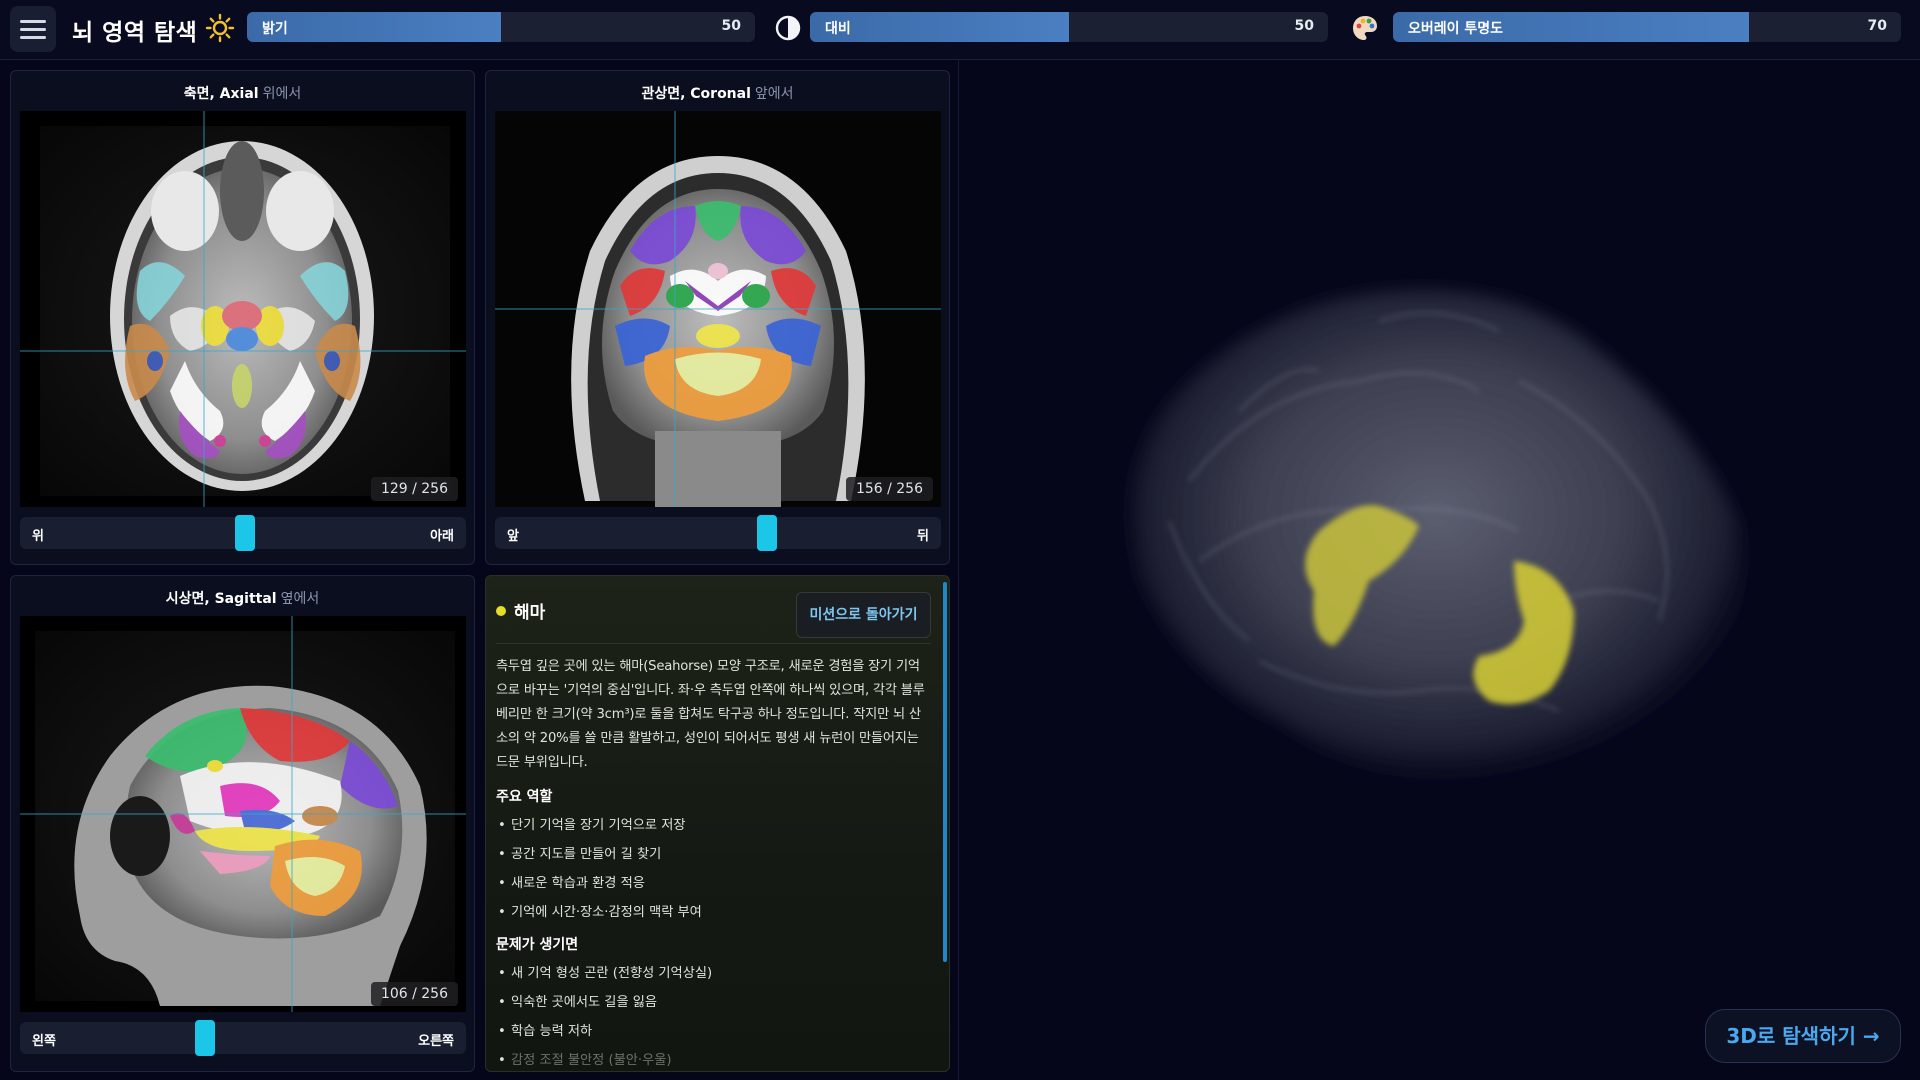 This screenshot has height=1080, width=1920. I want to click on axial-slice-counter: 129 / 256, so click(414, 489).